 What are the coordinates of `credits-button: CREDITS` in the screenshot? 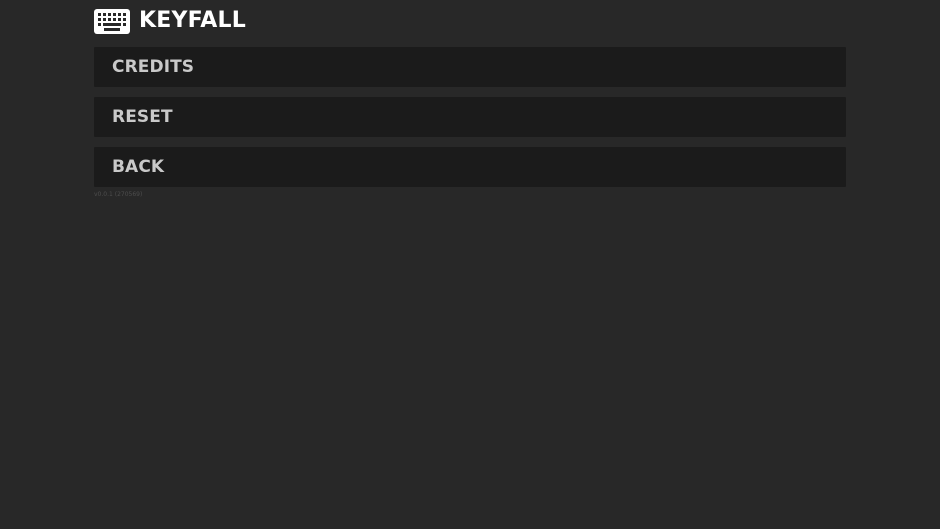 It's located at (470, 67).